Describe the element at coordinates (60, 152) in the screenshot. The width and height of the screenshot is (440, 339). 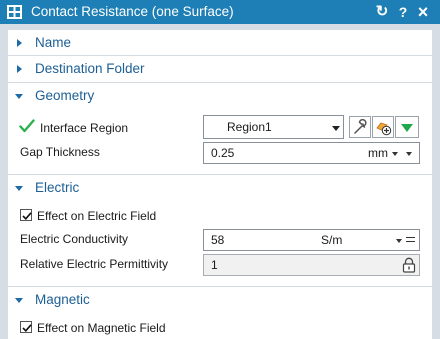
I see `gap-thickness-label: Gap Thickness` at that location.